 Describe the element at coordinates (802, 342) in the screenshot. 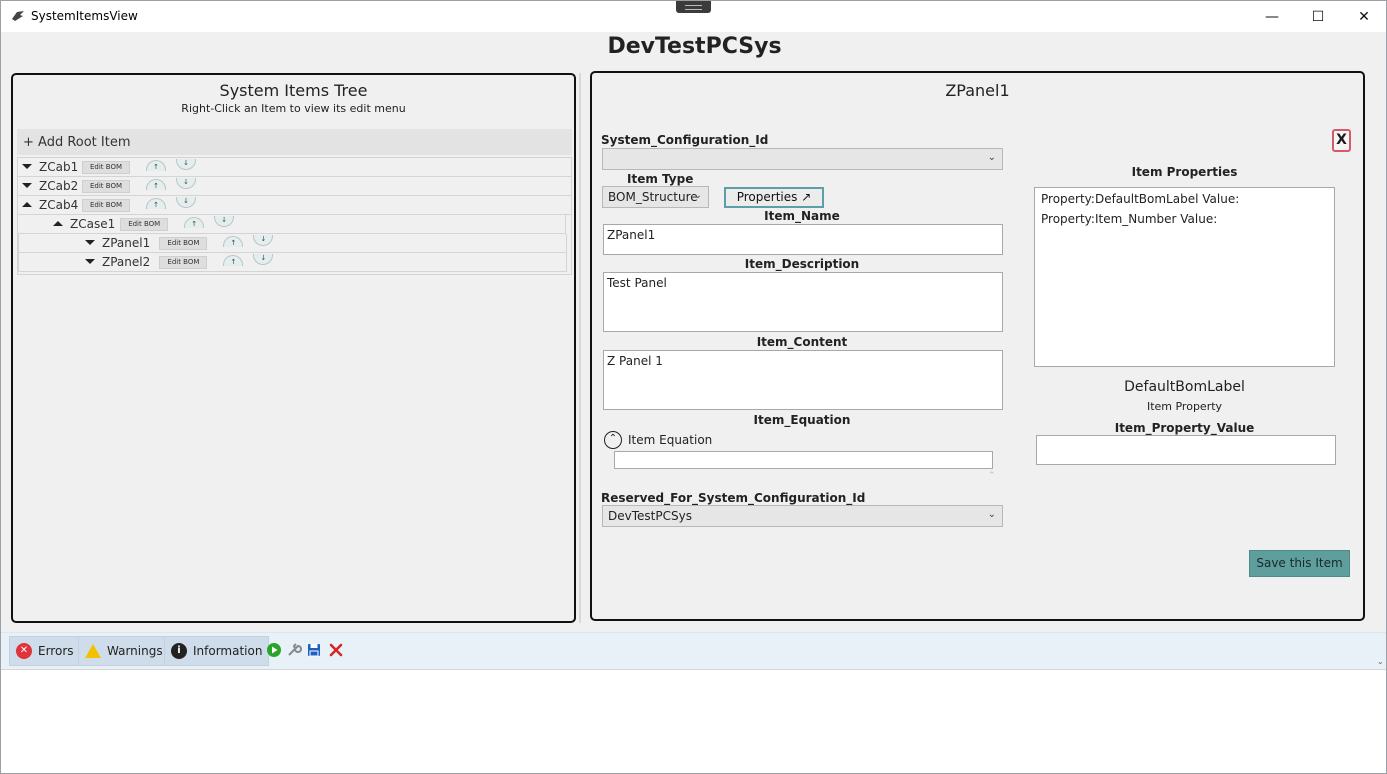

I see `item-content-label: Item_Content` at that location.